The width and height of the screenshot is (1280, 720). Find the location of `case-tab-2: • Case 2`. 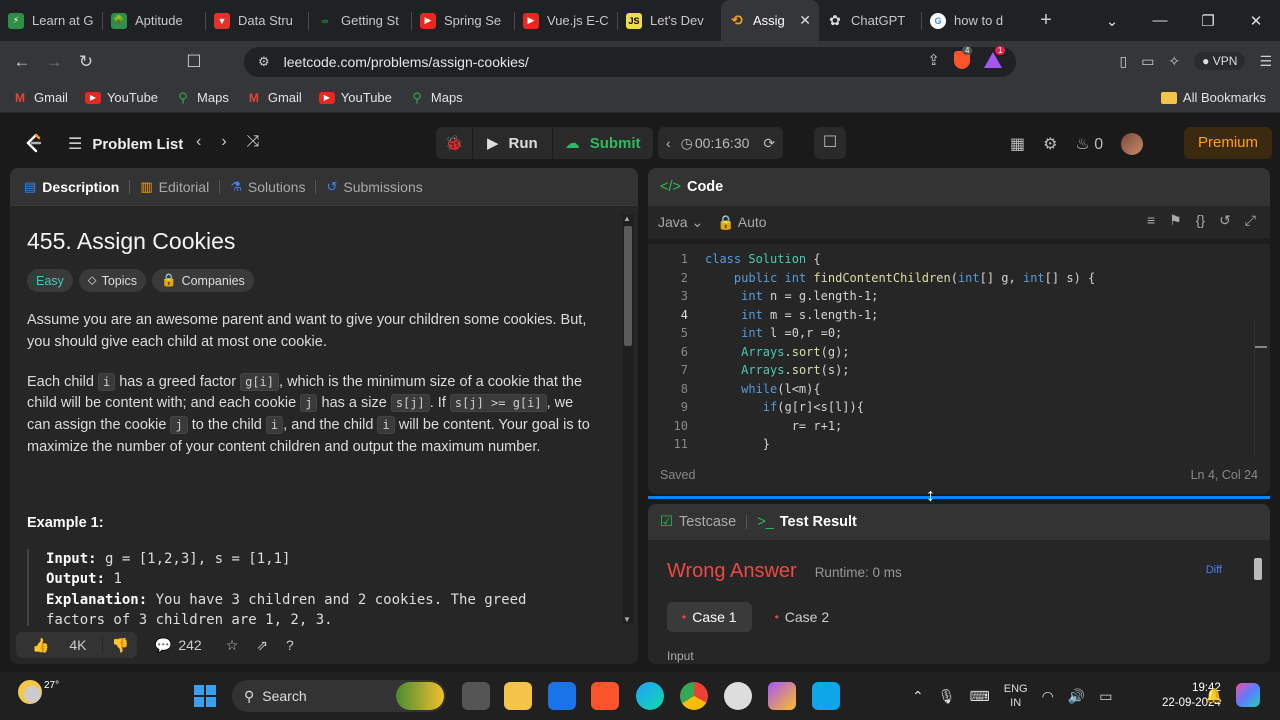

case-tab-2: • Case 2 is located at coordinates (802, 617).